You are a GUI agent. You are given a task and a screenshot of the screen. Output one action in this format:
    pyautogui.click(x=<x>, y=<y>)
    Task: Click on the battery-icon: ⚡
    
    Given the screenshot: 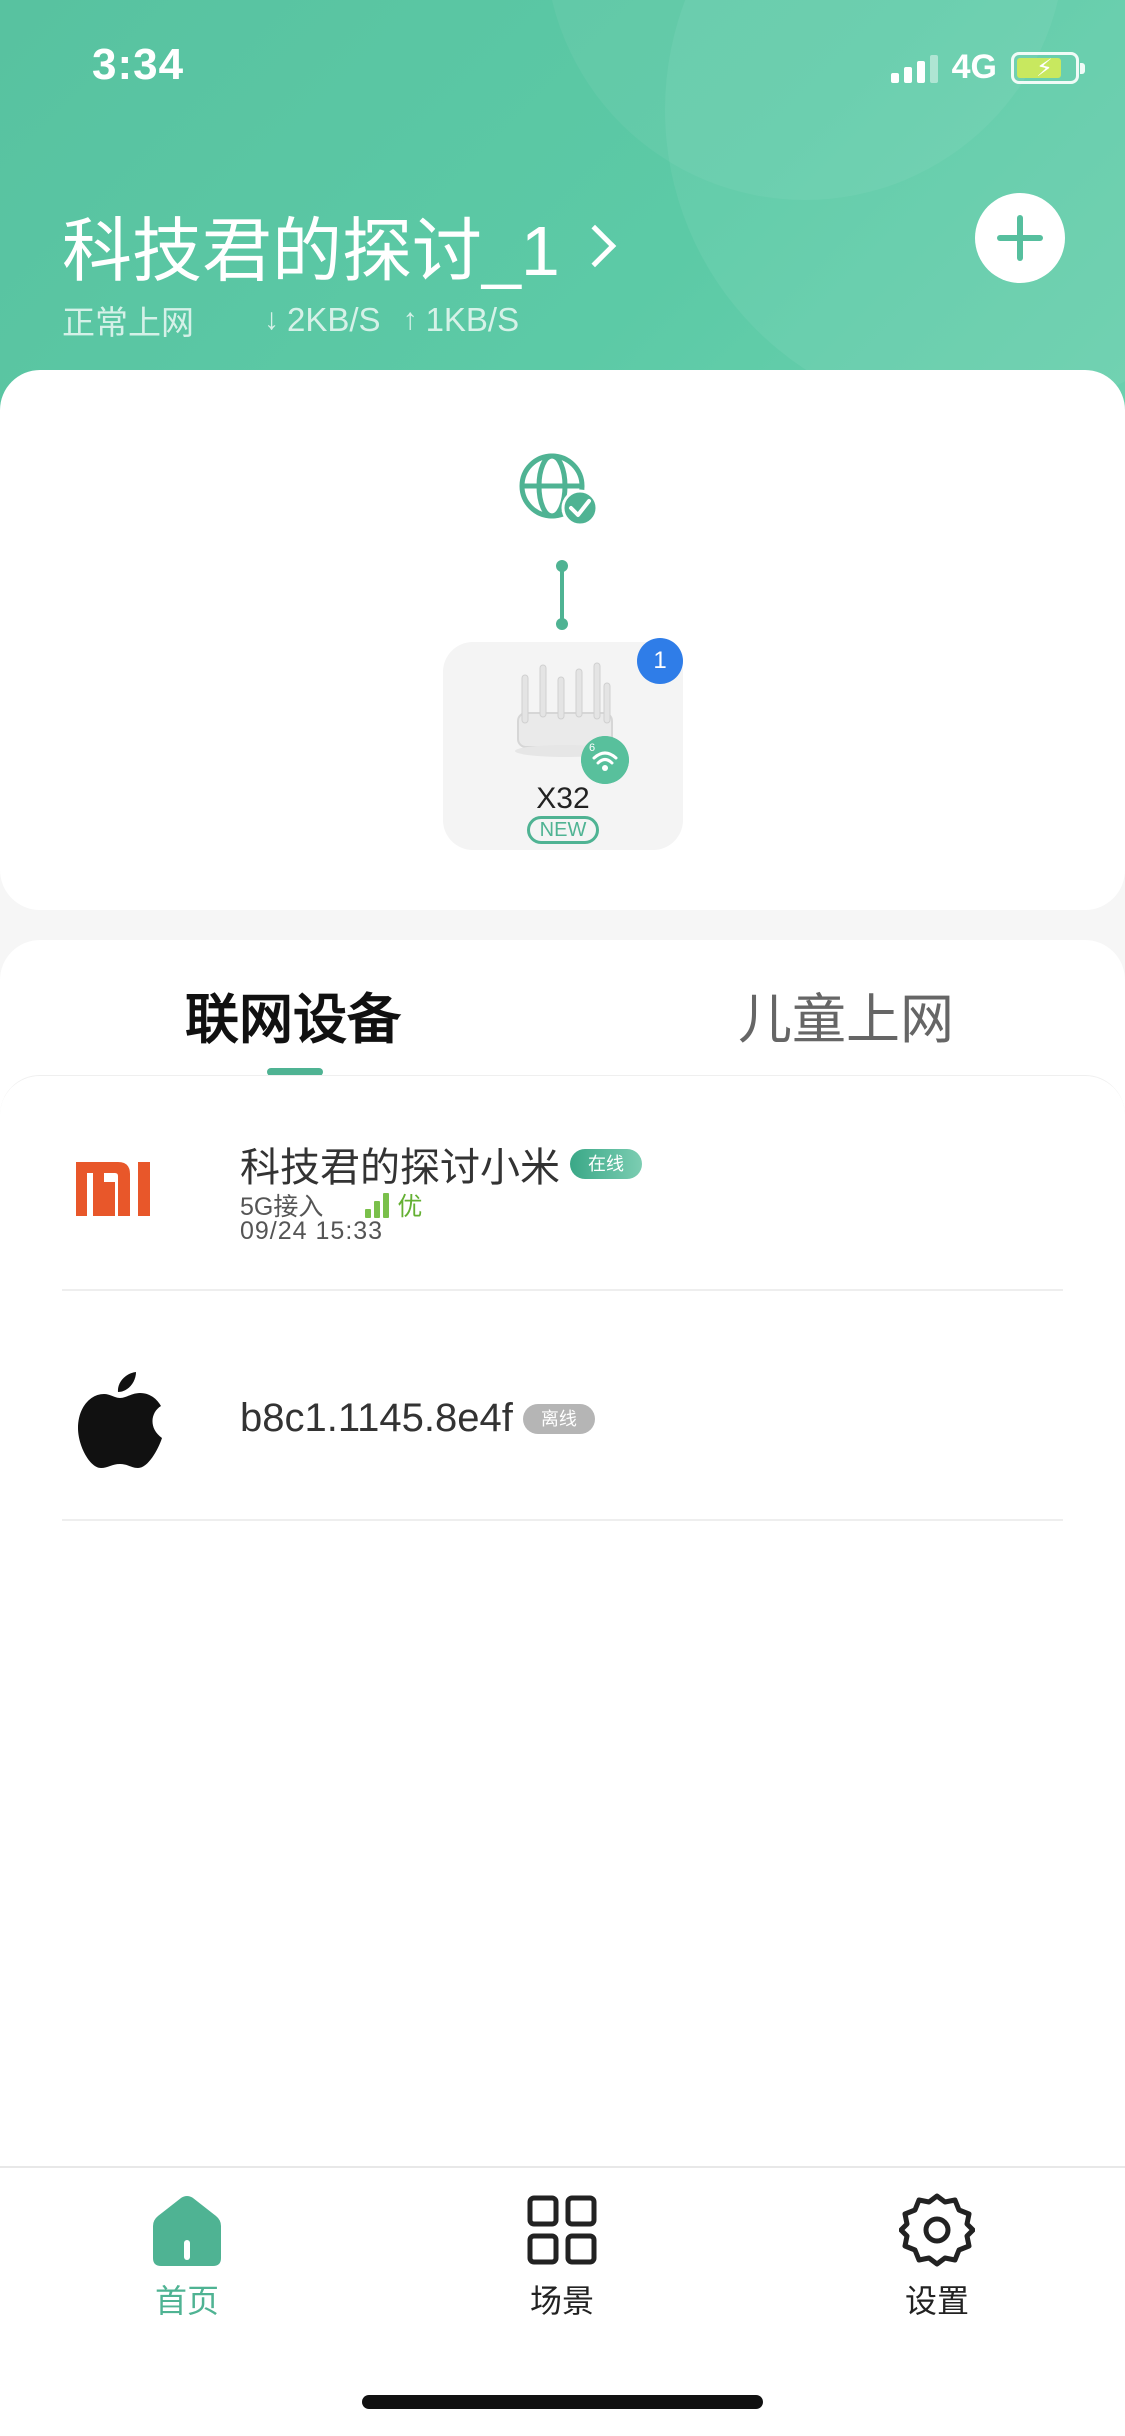 What is the action you would take?
    pyautogui.click(x=1048, y=67)
    